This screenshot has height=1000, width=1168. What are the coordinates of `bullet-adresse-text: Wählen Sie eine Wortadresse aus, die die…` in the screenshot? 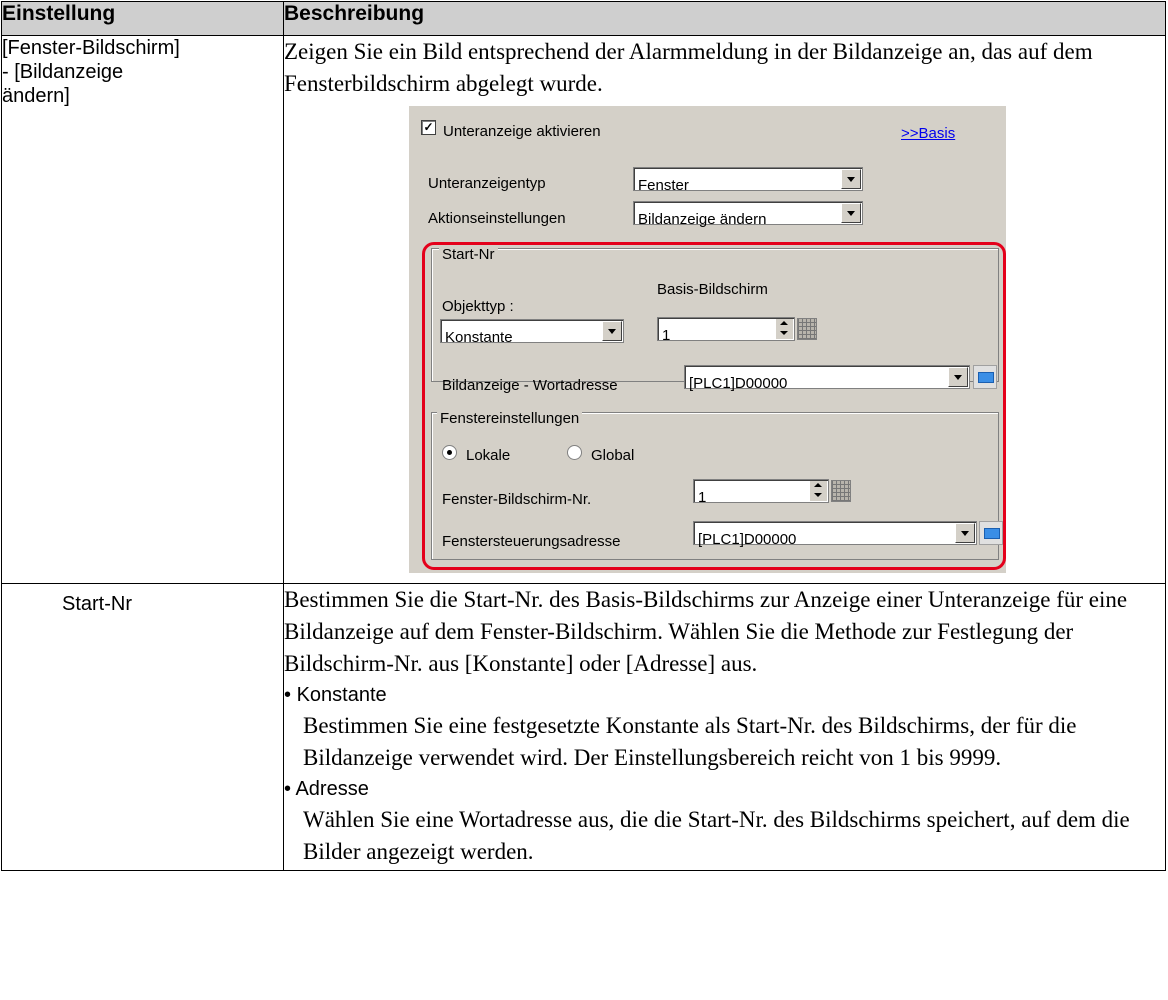 It's located at (716, 835).